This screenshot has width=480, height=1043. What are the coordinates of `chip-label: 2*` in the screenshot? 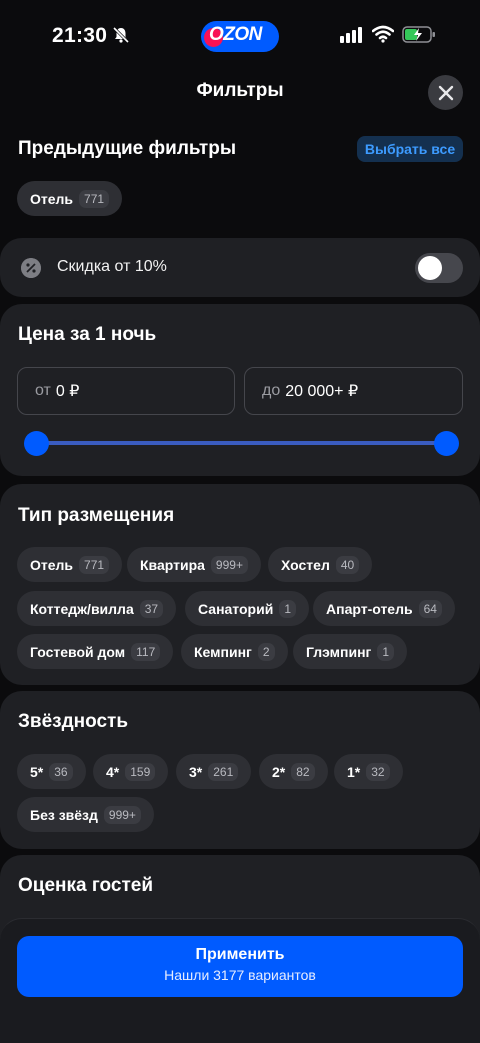 It's located at (279, 771).